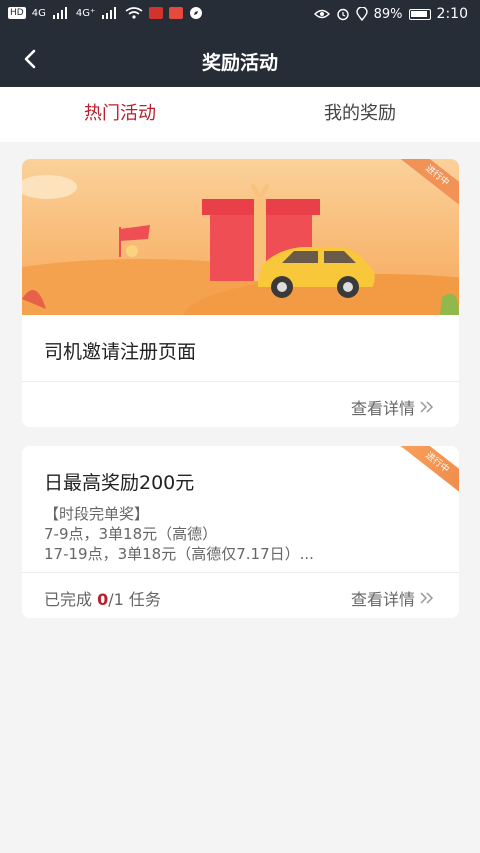 This screenshot has height=853, width=480. I want to click on status-left: HD 4G 4G⁺, so click(105, 13).